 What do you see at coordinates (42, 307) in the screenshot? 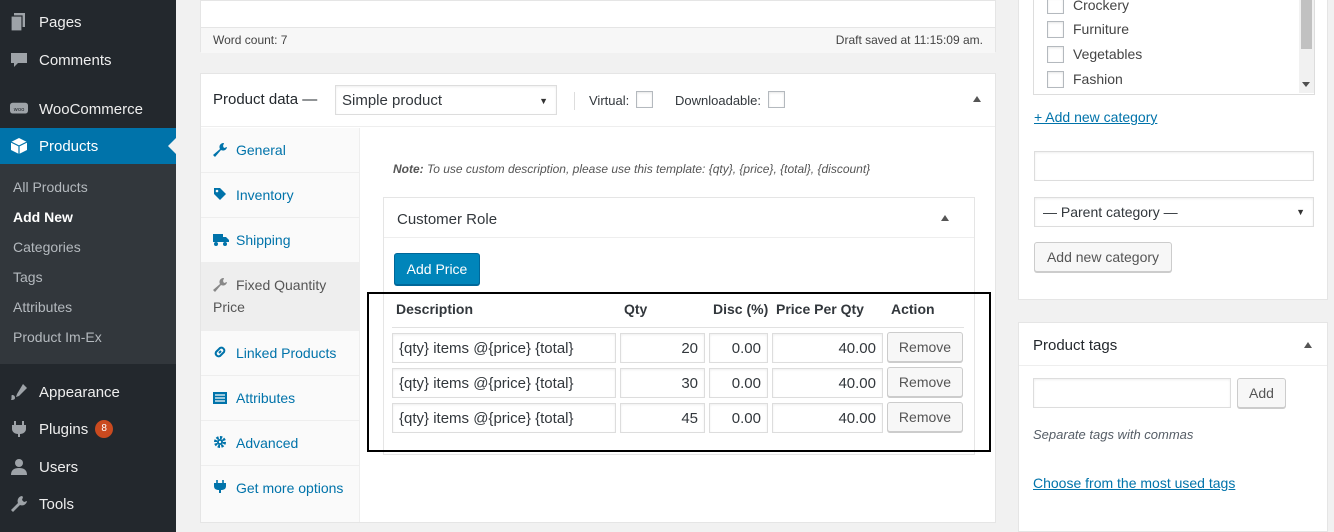
I see `submenu-attributes: Attributes` at bounding box center [42, 307].